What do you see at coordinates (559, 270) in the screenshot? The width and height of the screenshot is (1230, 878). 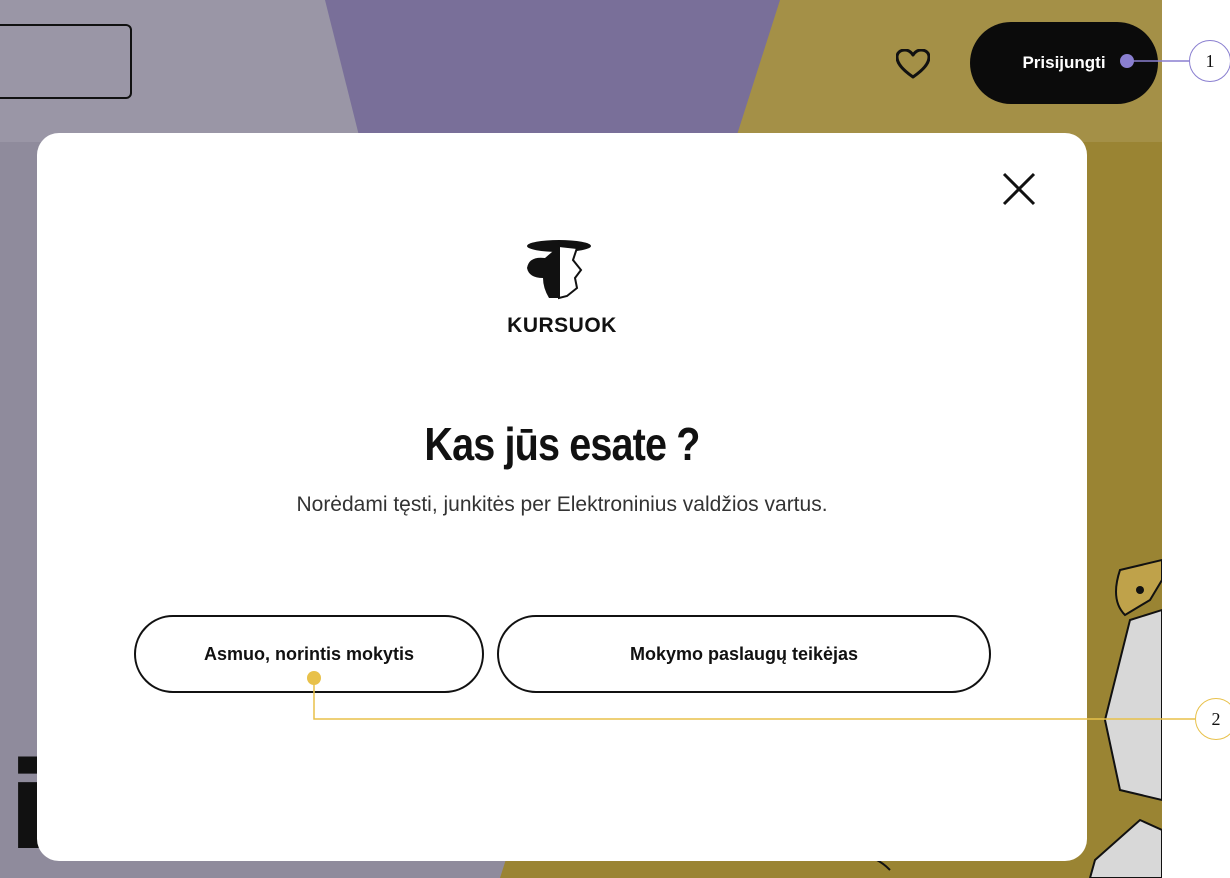 I see `logo-mark` at bounding box center [559, 270].